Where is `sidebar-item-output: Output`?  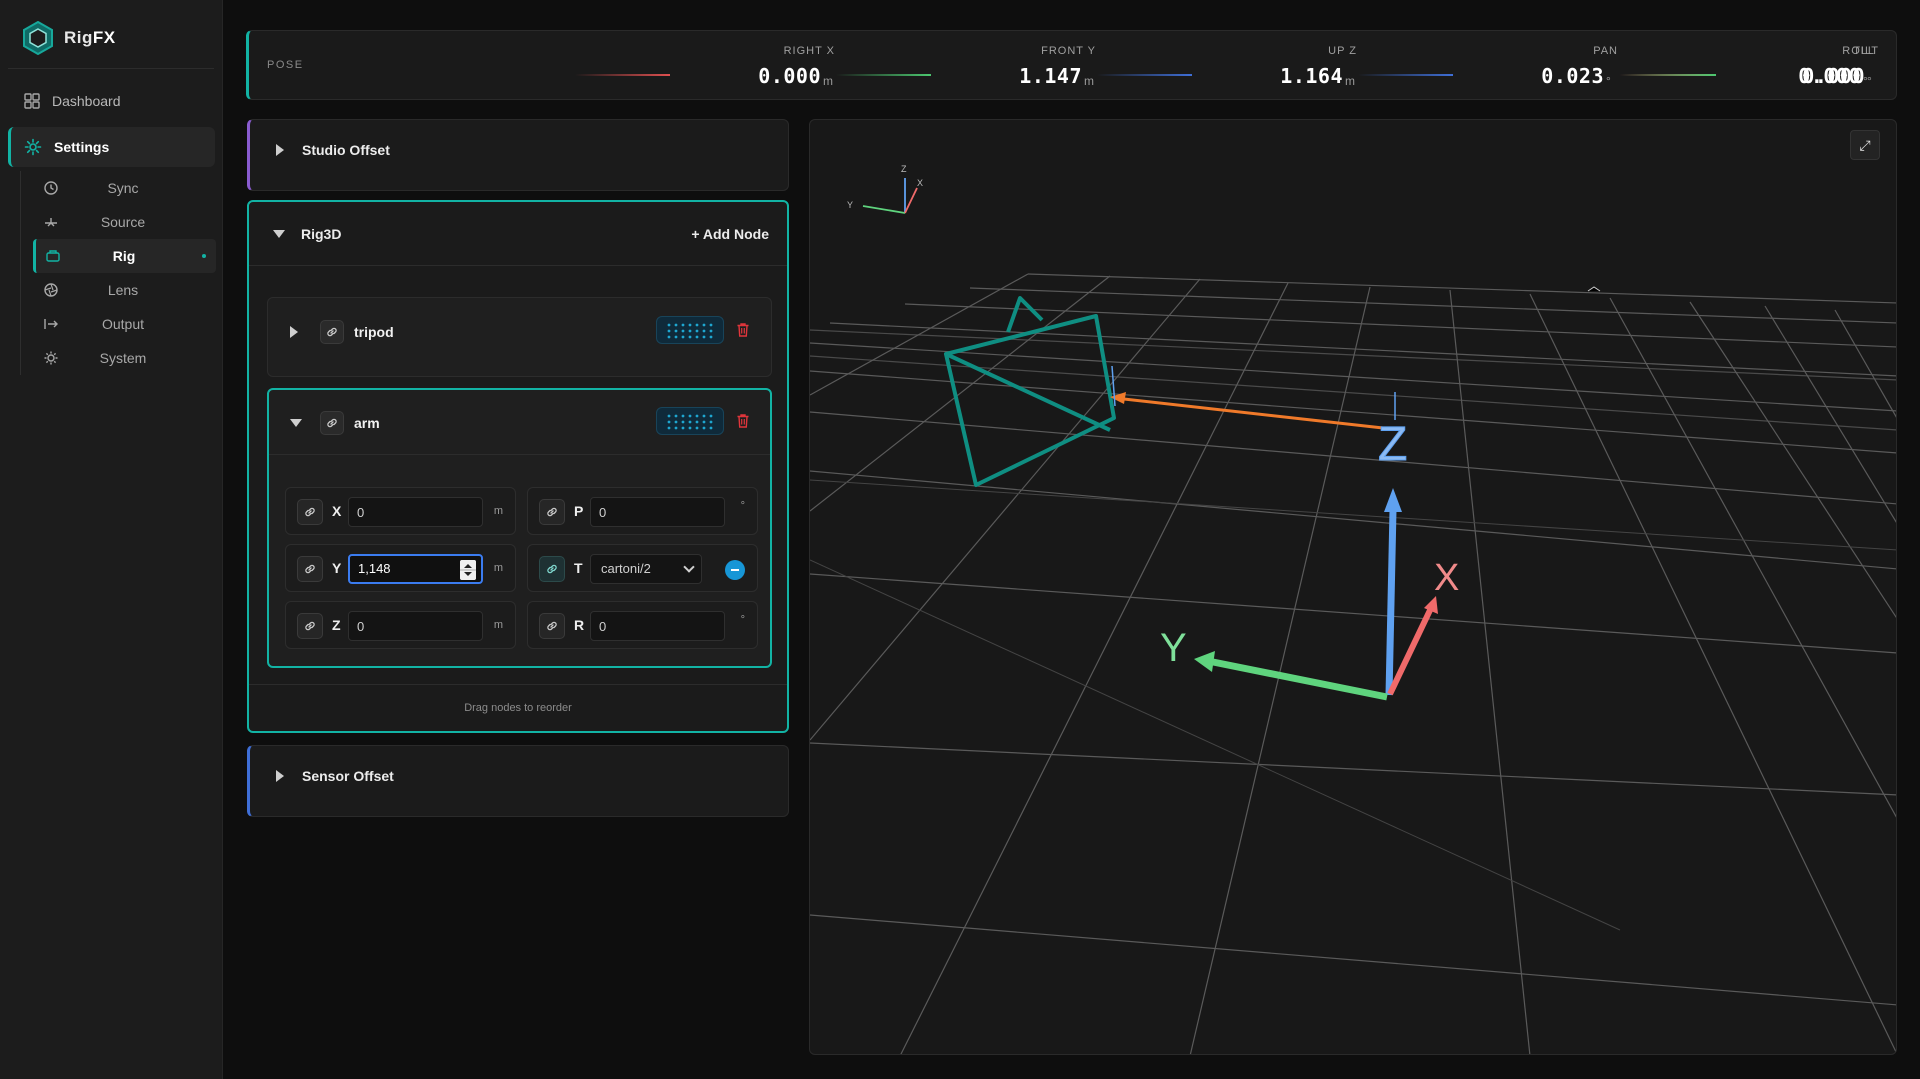
sidebar-item-output: Output is located at coordinates (118, 324).